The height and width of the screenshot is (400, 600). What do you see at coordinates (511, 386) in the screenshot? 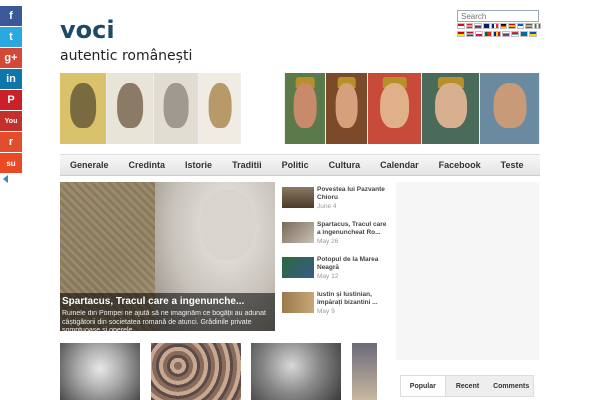
I see `tab-comments: Comments` at bounding box center [511, 386].